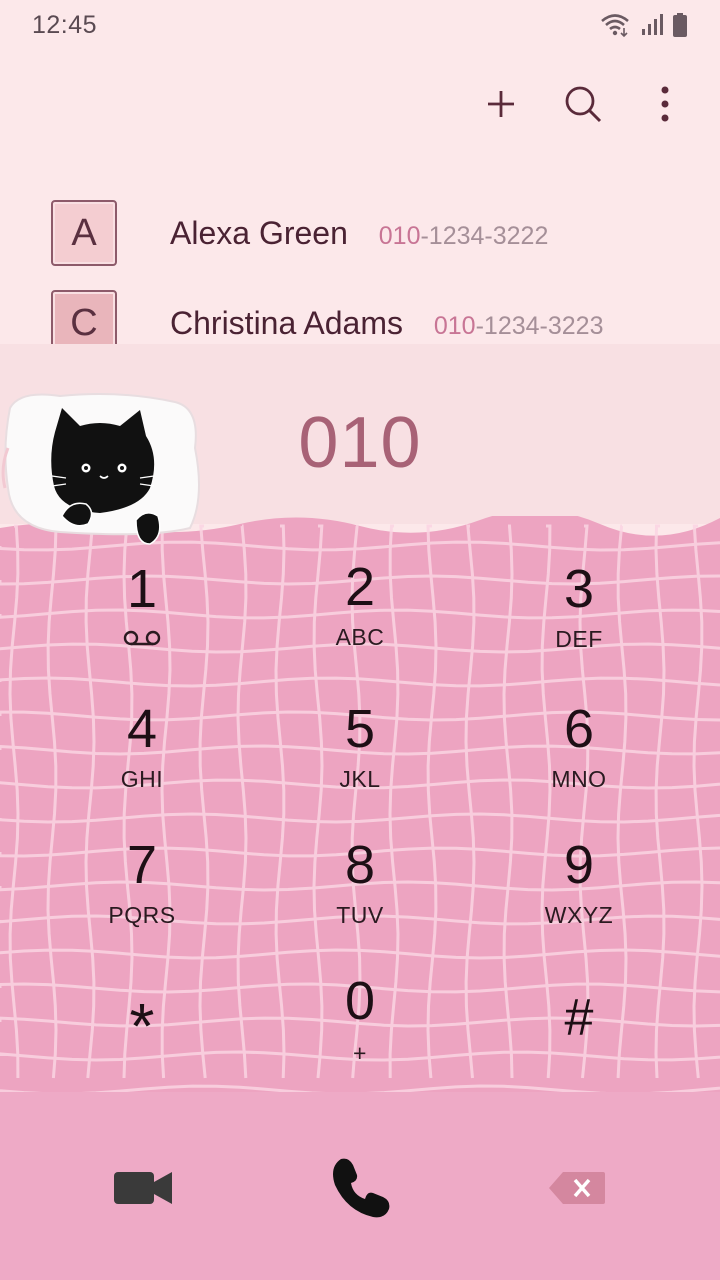 The image size is (720, 1280). What do you see at coordinates (360, 915) in the screenshot?
I see `key-letters: TUV` at bounding box center [360, 915].